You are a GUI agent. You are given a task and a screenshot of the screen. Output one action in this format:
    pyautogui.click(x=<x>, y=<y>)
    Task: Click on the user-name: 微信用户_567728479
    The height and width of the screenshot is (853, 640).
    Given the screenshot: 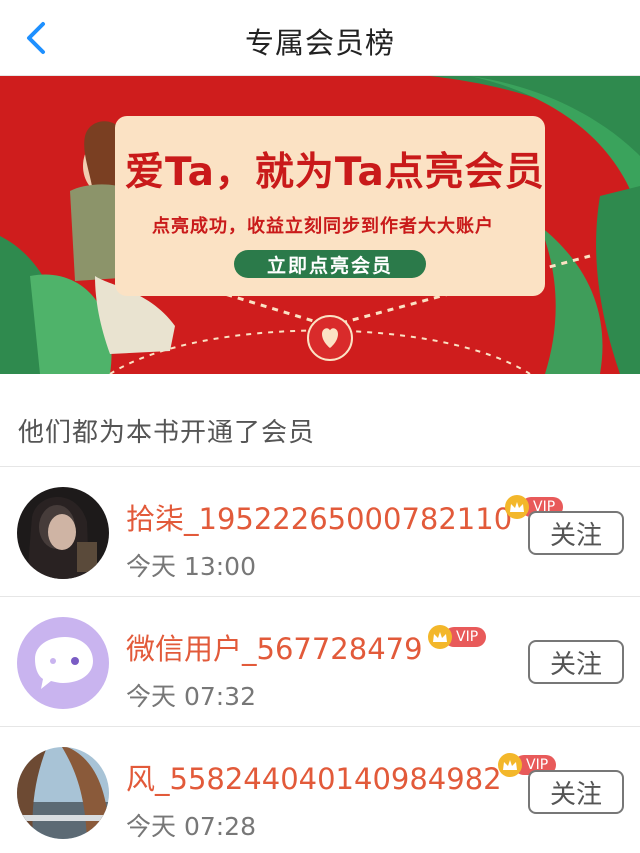 What is the action you would take?
    pyautogui.click(x=274, y=647)
    